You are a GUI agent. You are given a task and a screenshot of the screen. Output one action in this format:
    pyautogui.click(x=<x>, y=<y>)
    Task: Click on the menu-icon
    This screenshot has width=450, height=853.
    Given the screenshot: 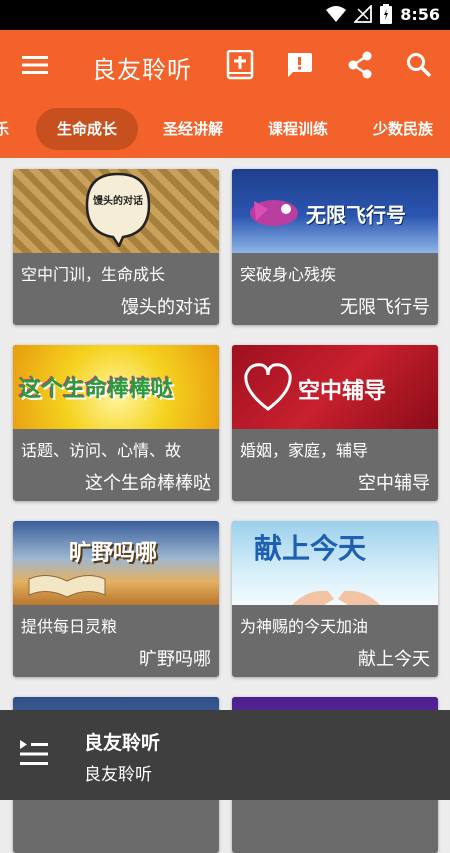 What is the action you would take?
    pyautogui.click(x=35, y=65)
    